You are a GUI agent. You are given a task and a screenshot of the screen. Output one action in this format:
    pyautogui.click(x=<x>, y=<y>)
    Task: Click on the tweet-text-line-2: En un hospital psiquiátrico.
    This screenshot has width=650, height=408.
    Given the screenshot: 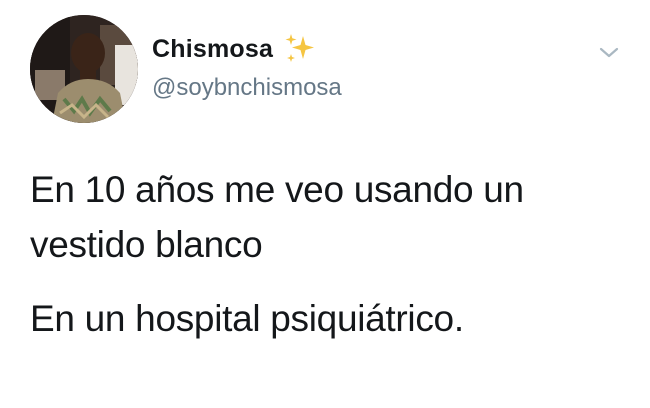 What is the action you would take?
    pyautogui.click(x=247, y=318)
    